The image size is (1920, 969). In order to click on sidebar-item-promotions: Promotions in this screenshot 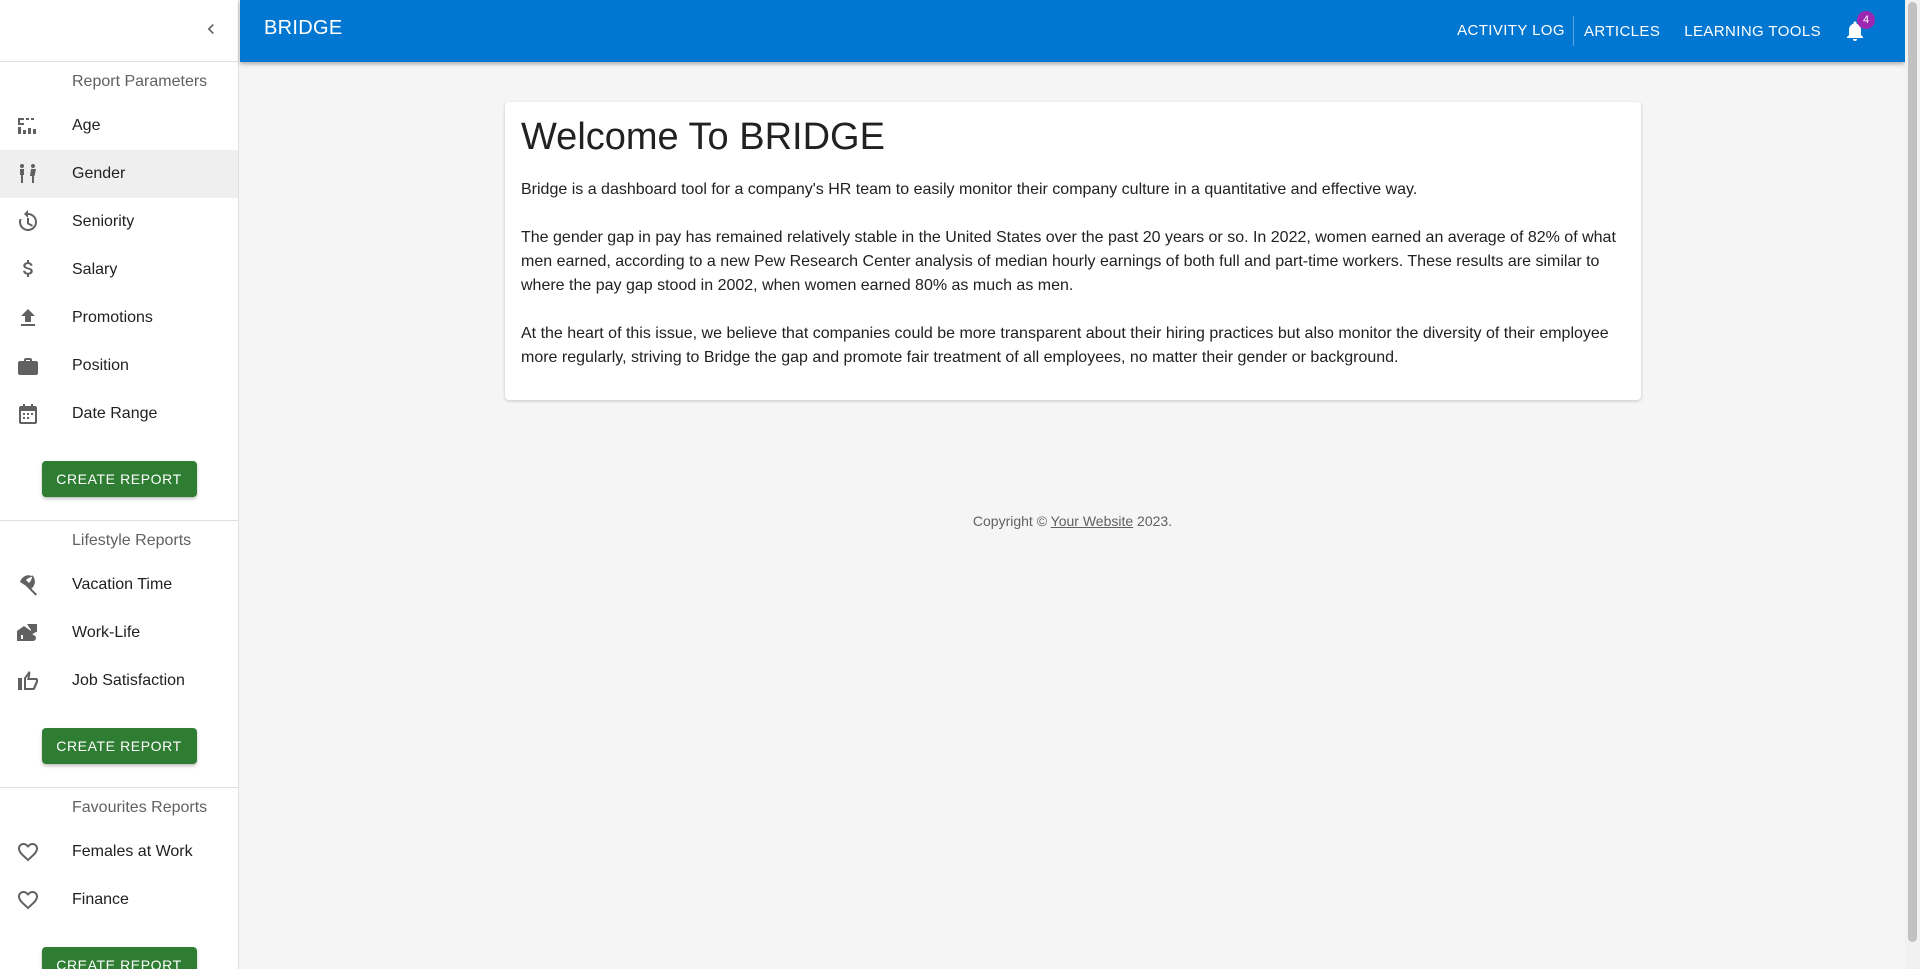, I will do `click(119, 318)`.